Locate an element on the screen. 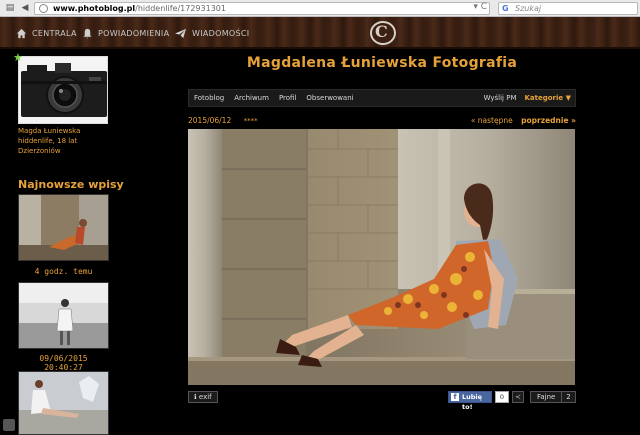 Image resolution: width=640 pixels, height=435 pixels. url-domain: www.photoblog.pl is located at coordinates (94, 8).